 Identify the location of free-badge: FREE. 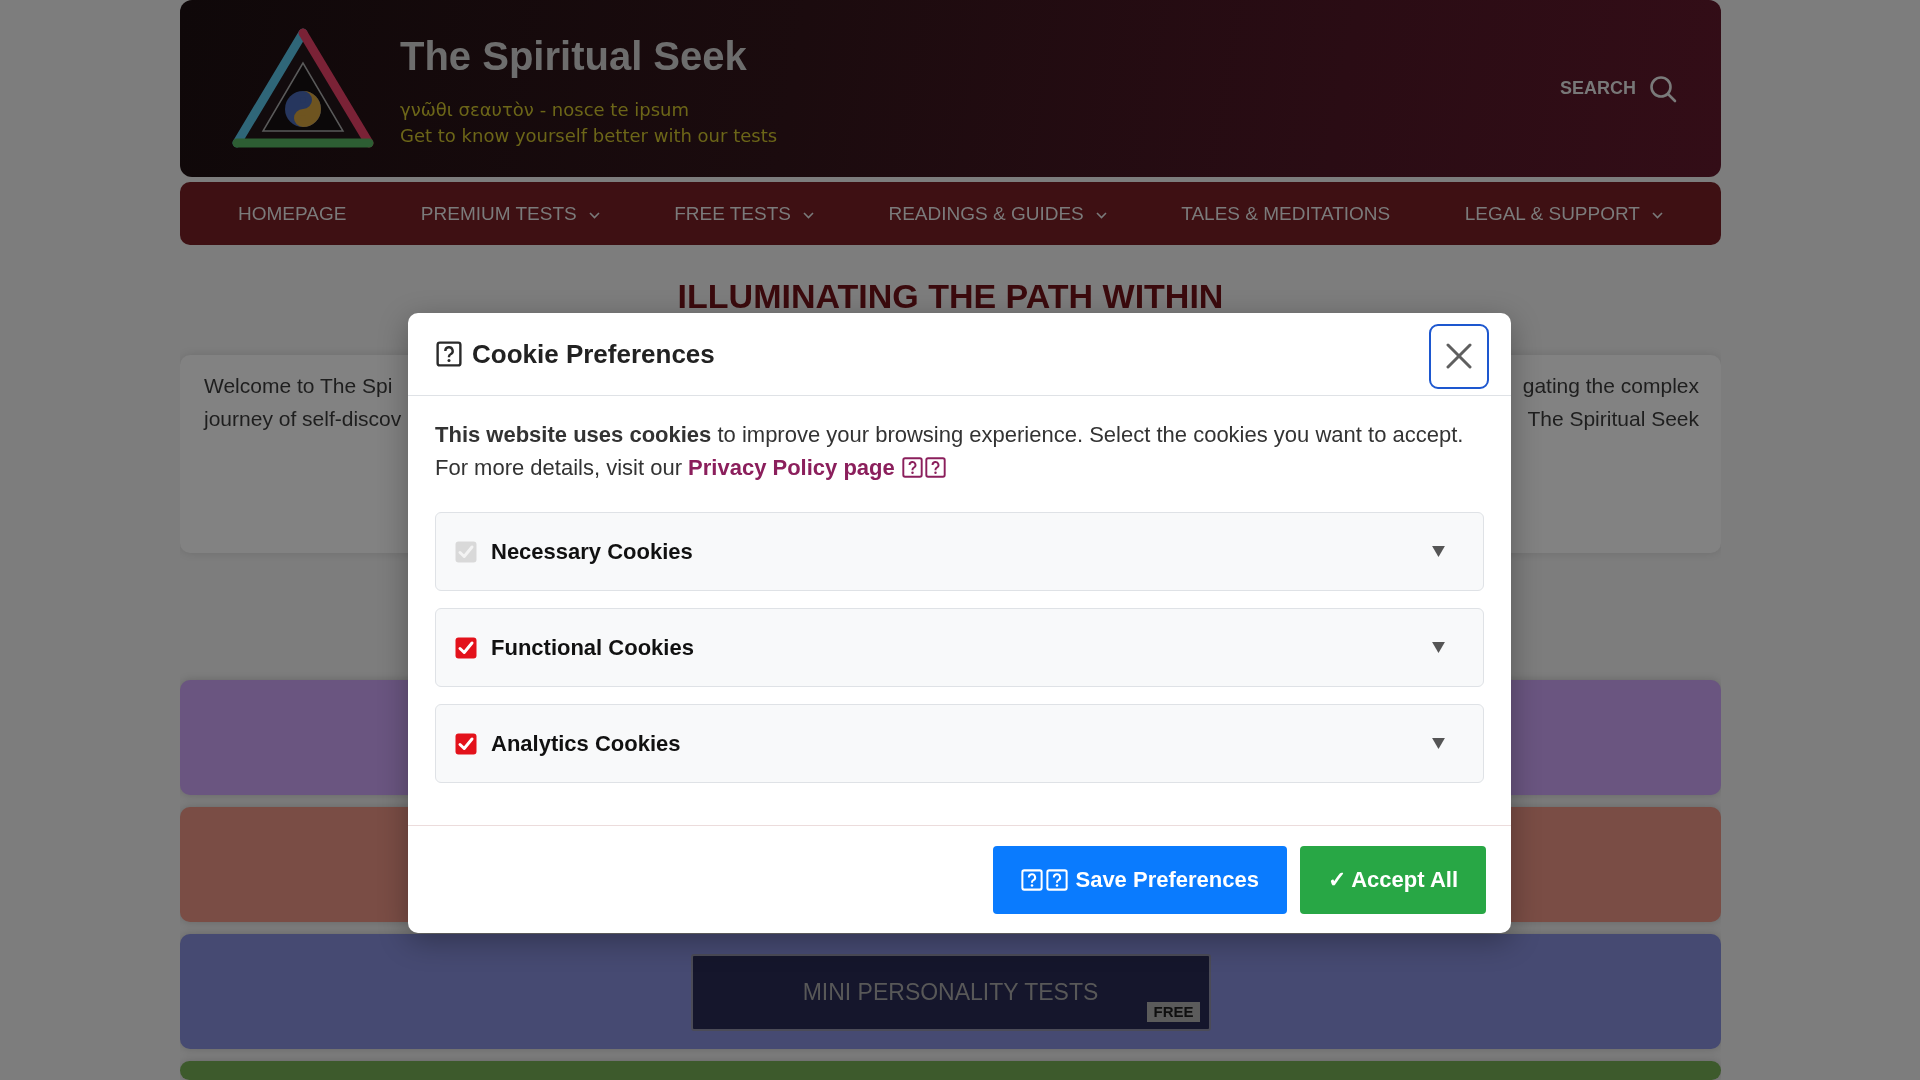
(1173, 1012).